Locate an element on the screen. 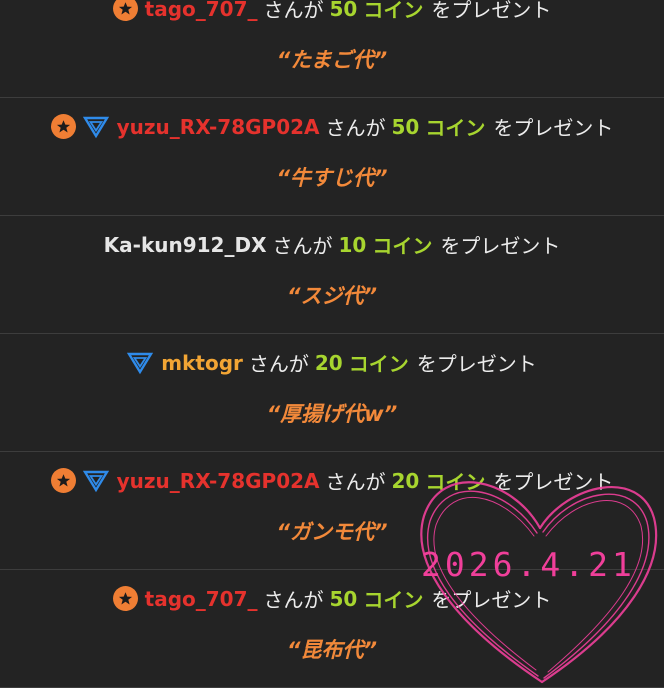  gift-line: mktogr さんが 20 コイン をプレゼント is located at coordinates (332, 362).